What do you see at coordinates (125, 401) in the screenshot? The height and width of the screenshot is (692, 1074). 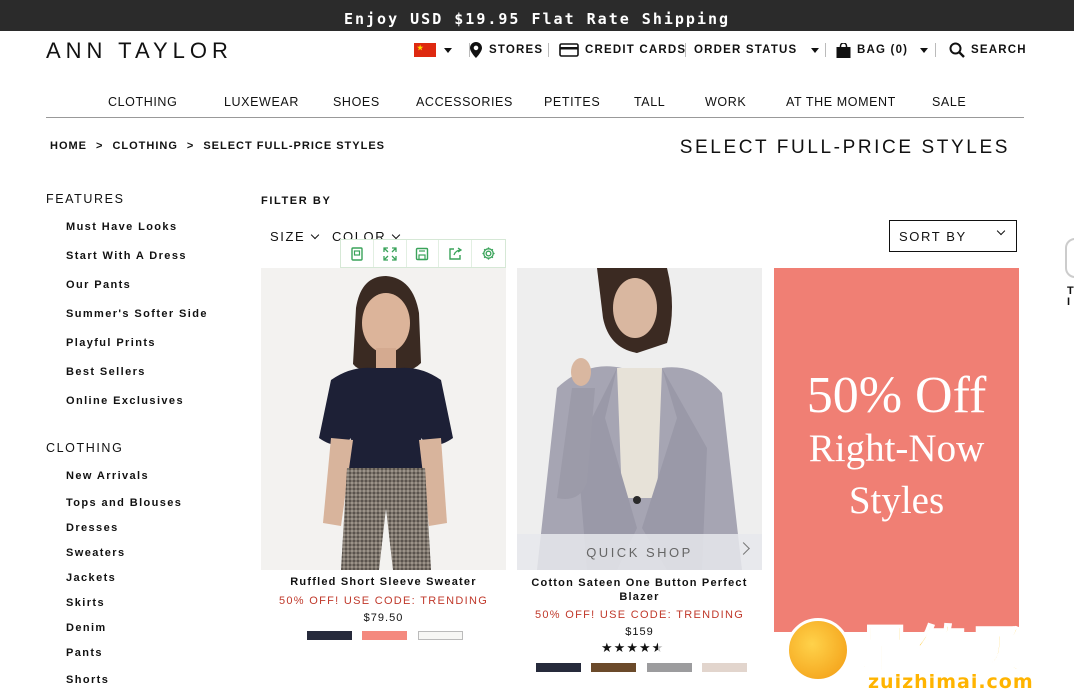 I see `sidebar-item-online-exclusives: Online Exclusives` at bounding box center [125, 401].